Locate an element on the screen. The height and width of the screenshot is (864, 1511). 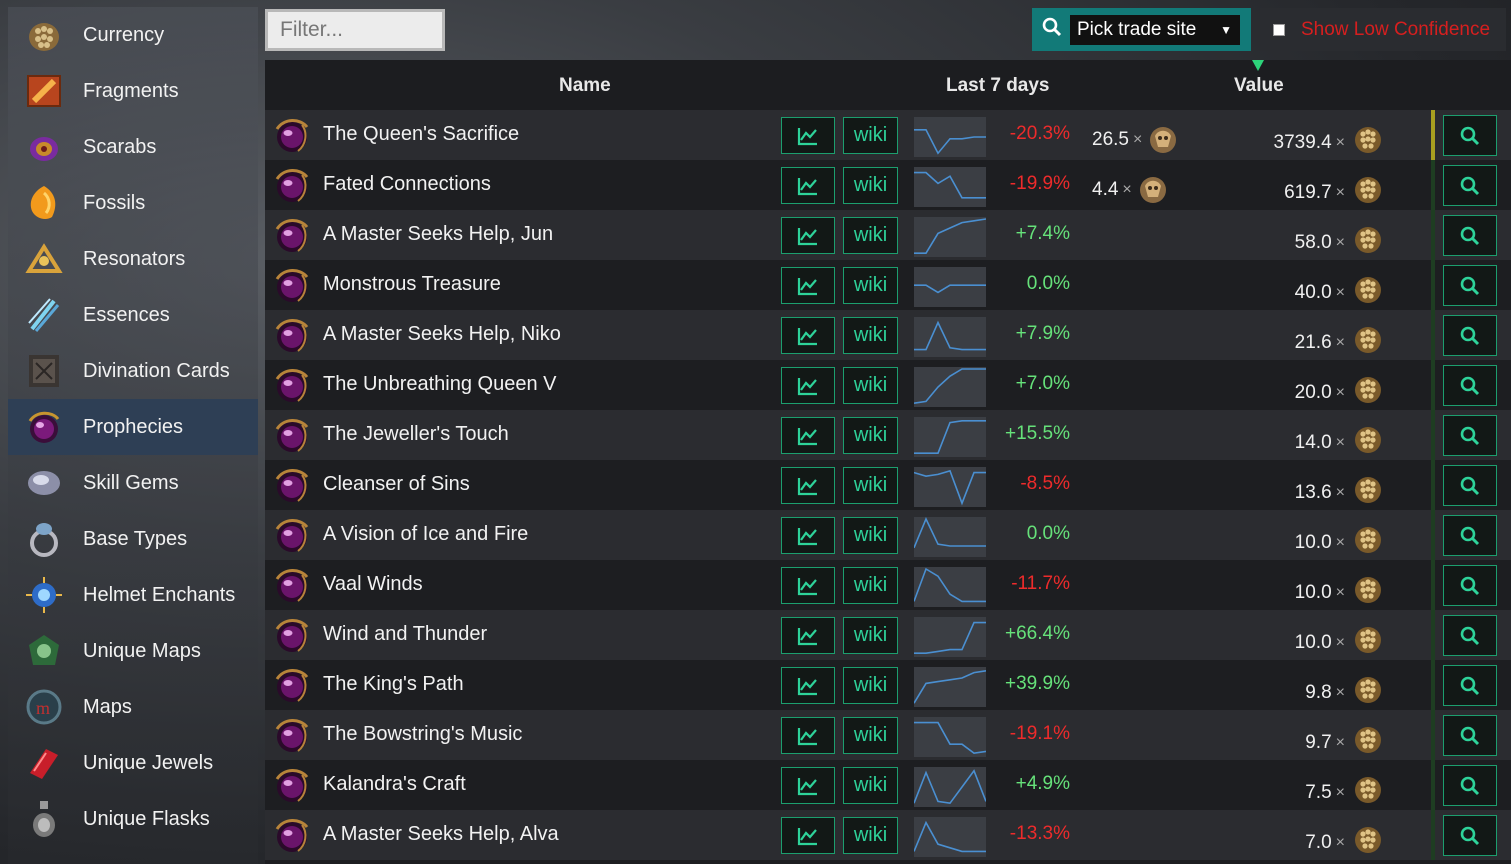
item-name: The Jeweller's Touch is located at coordinates (416, 434).